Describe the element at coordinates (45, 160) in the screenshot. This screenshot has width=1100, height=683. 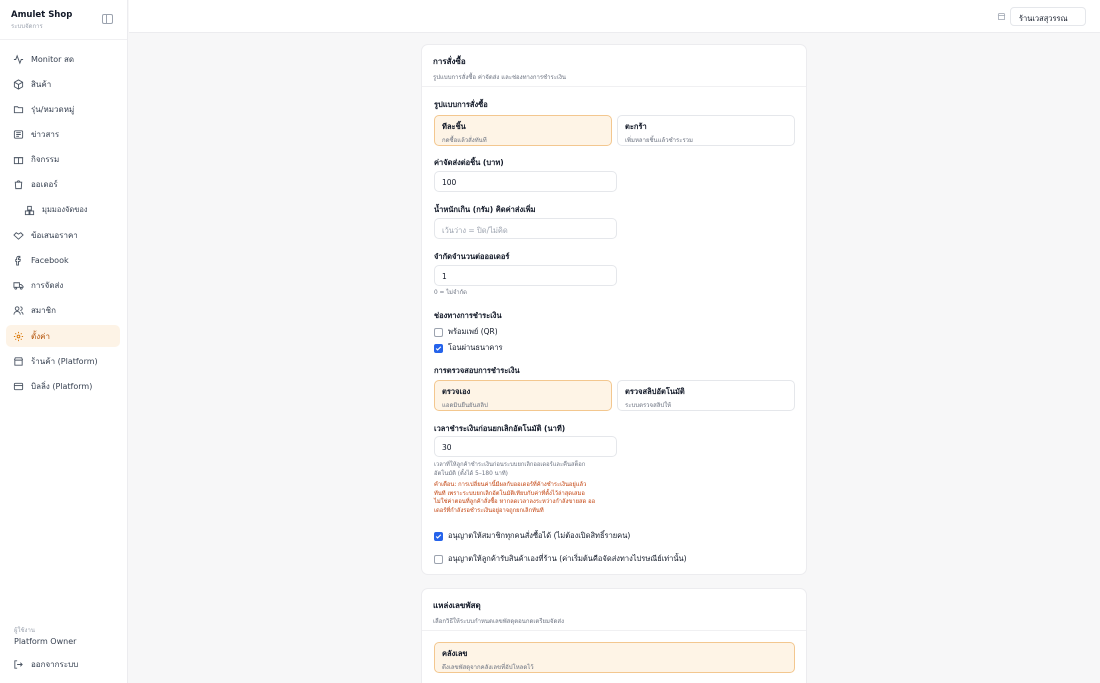
I see `nav-label: กิจกรรม` at that location.